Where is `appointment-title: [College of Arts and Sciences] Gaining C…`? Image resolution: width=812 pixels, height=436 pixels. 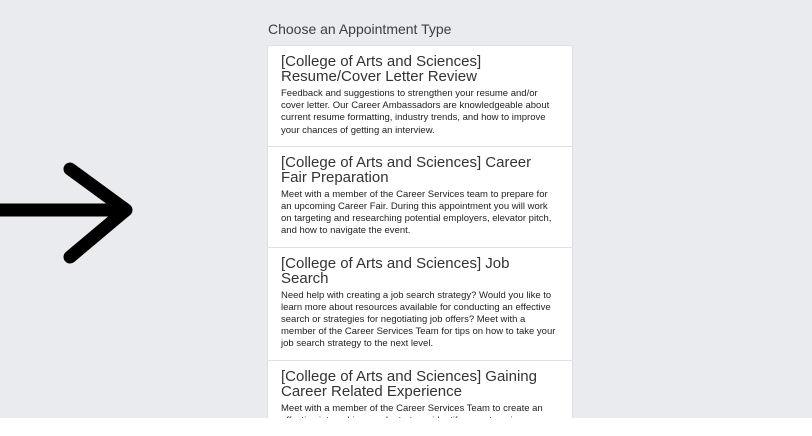 appointment-title: [College of Arts and Sciences] Gaining C… is located at coordinates (409, 383).